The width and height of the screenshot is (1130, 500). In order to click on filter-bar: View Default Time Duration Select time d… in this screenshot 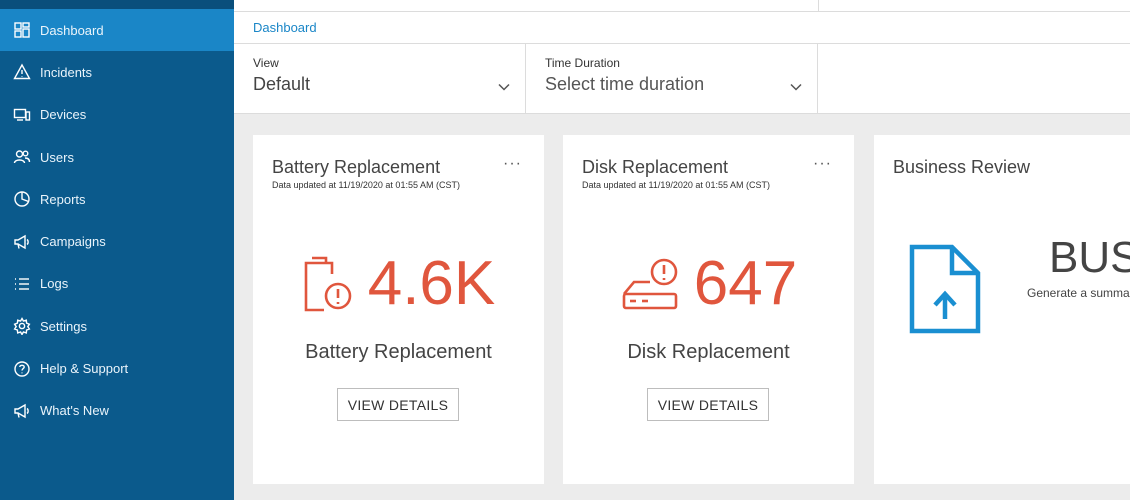, I will do `click(682, 79)`.